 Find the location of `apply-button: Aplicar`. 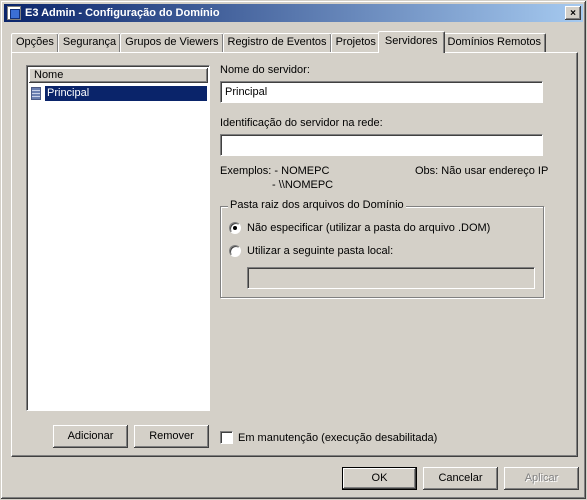

apply-button: Aplicar is located at coordinates (541, 478).